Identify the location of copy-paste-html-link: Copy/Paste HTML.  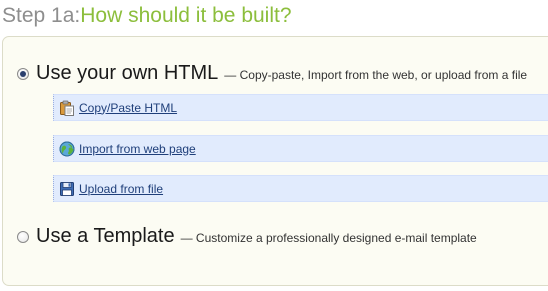
(128, 108).